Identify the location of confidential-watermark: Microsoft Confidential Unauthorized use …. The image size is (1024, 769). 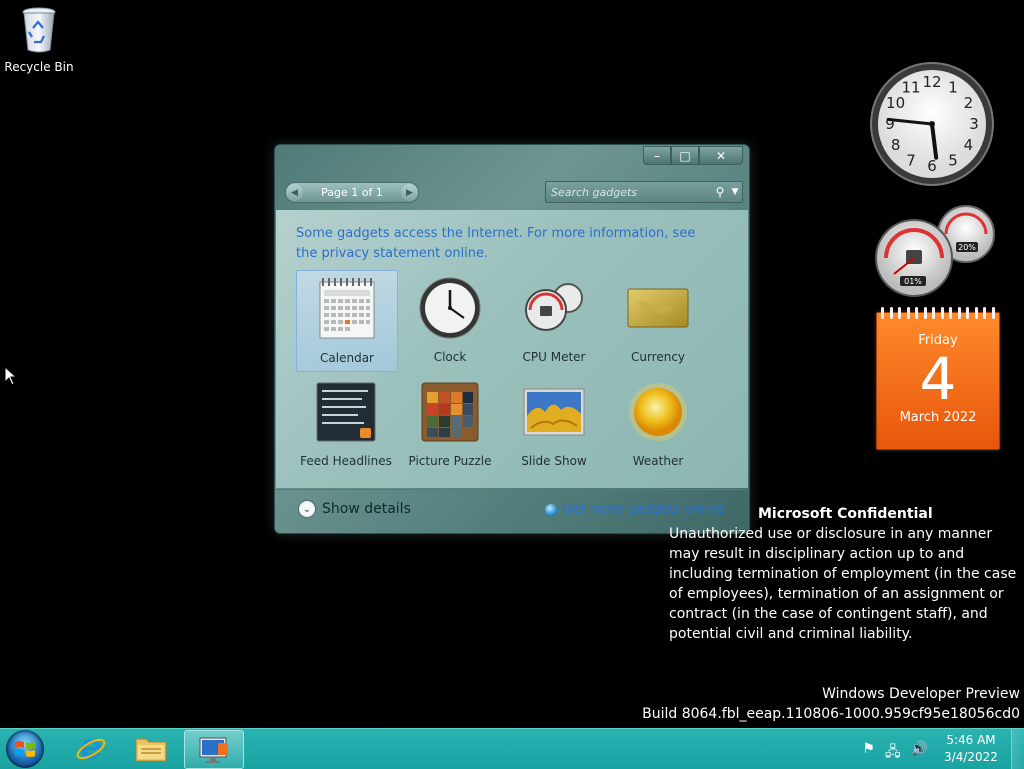
(844, 574).